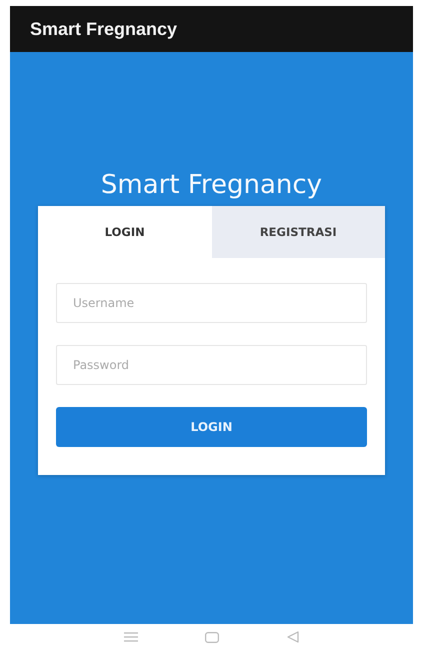 This screenshot has width=423, height=650. Describe the element at coordinates (125, 232) in the screenshot. I see `tab: LOGIN` at that location.